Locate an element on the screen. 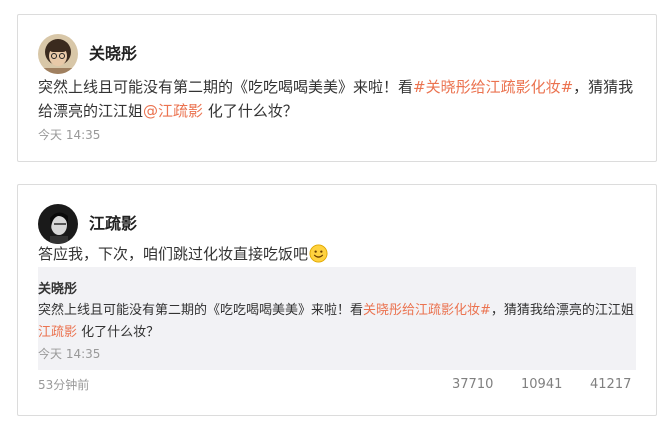 The width and height of the screenshot is (665, 426). username: 江疏影 is located at coordinates (113, 224).